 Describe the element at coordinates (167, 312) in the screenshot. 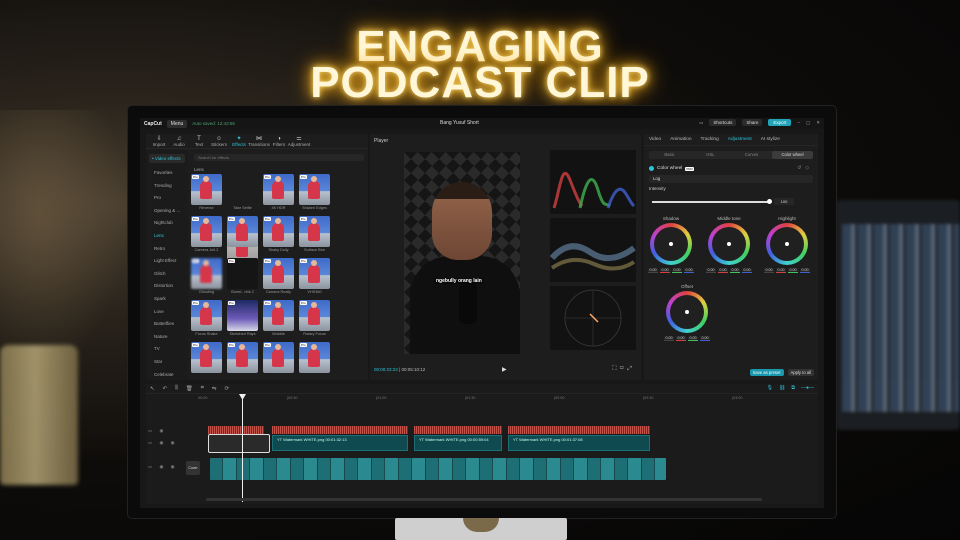

I see `category-item: Love` at that location.